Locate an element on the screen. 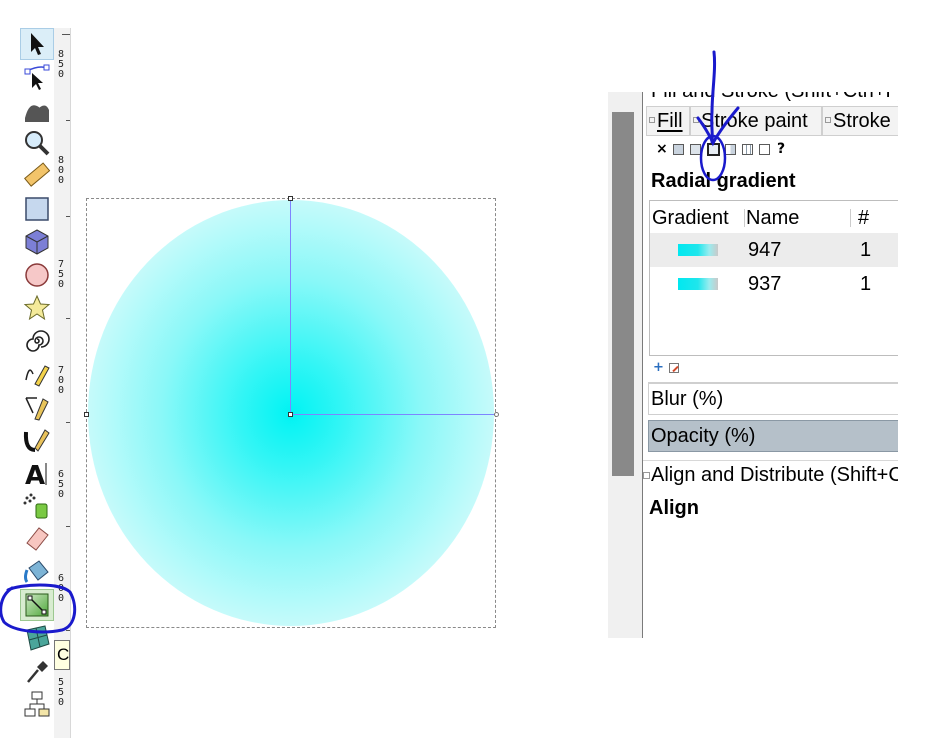  gradient-top-handle is located at coordinates (290, 198).